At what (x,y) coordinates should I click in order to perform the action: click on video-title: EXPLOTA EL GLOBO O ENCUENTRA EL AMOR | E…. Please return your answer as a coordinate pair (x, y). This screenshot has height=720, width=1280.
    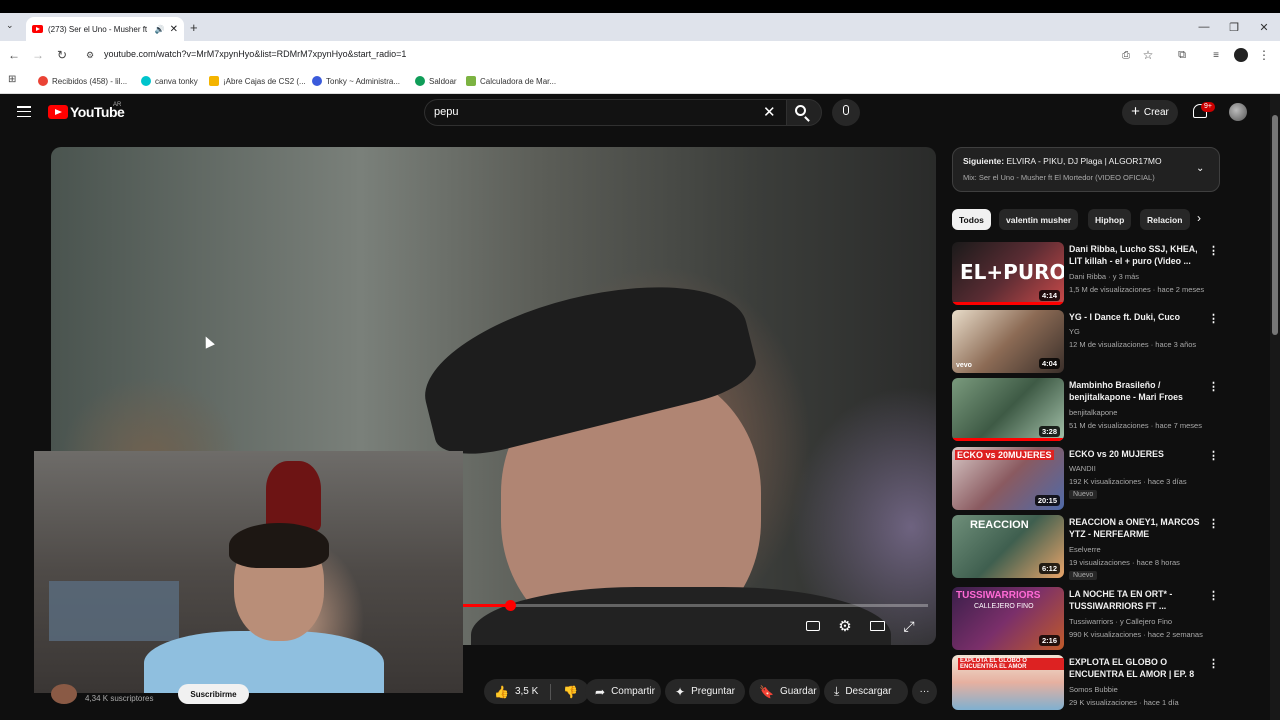
    Looking at the image, I should click on (1136, 668).